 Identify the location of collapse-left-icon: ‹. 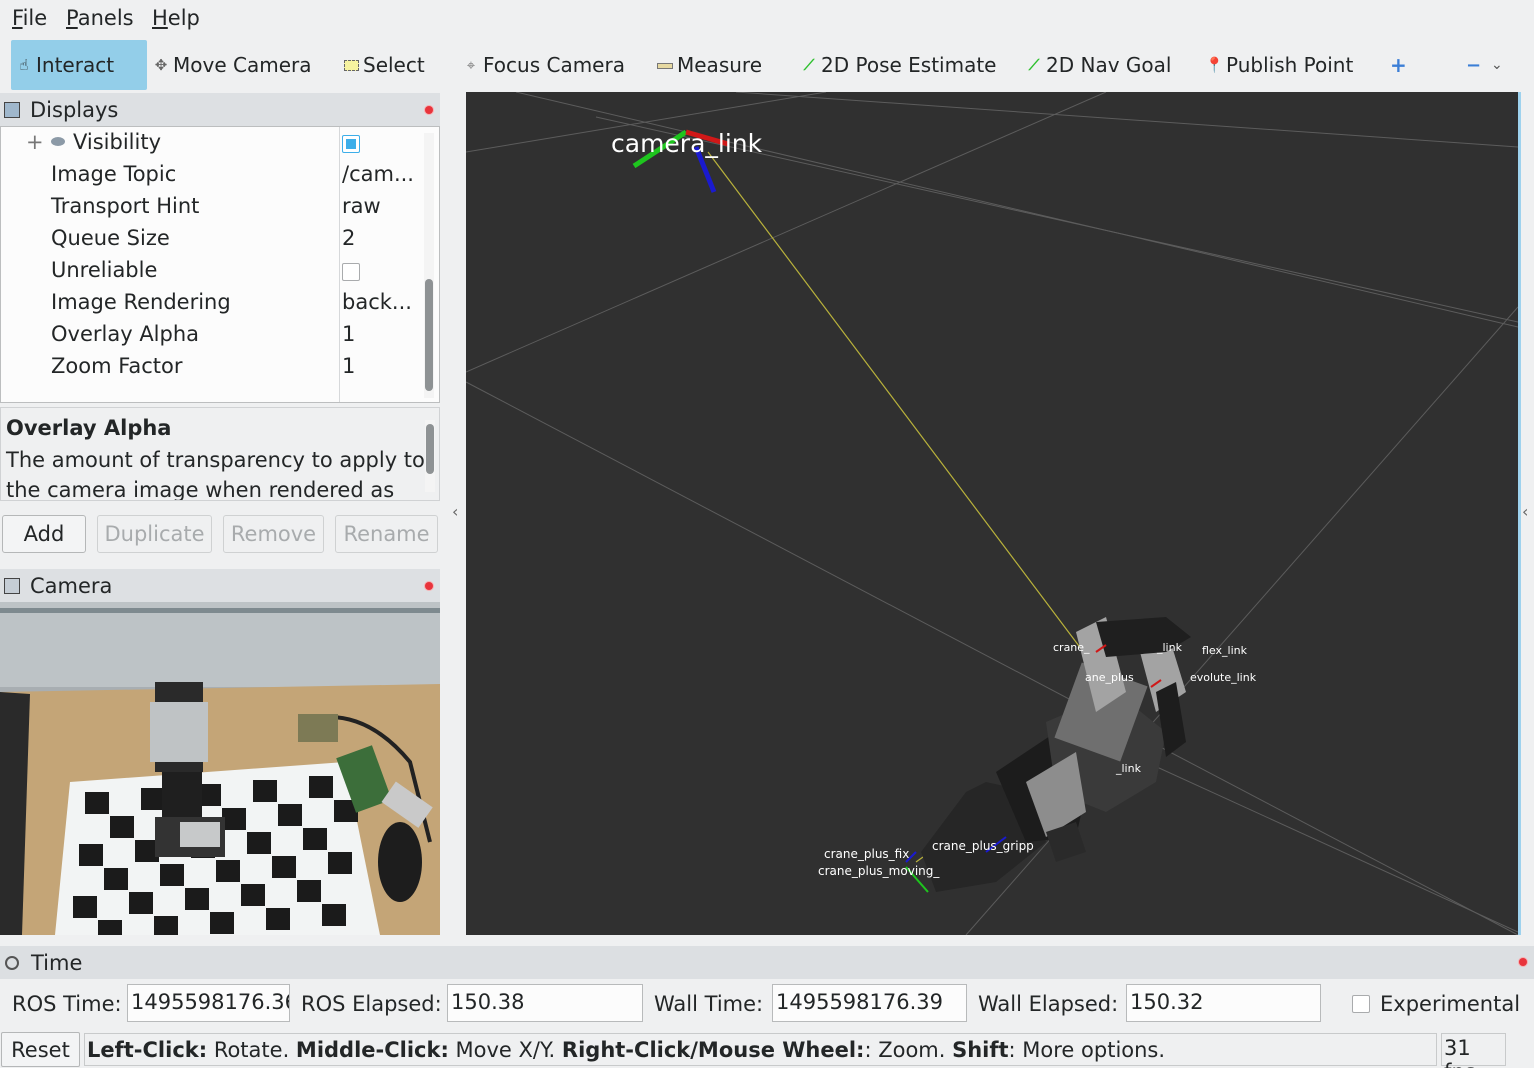
(455, 511).